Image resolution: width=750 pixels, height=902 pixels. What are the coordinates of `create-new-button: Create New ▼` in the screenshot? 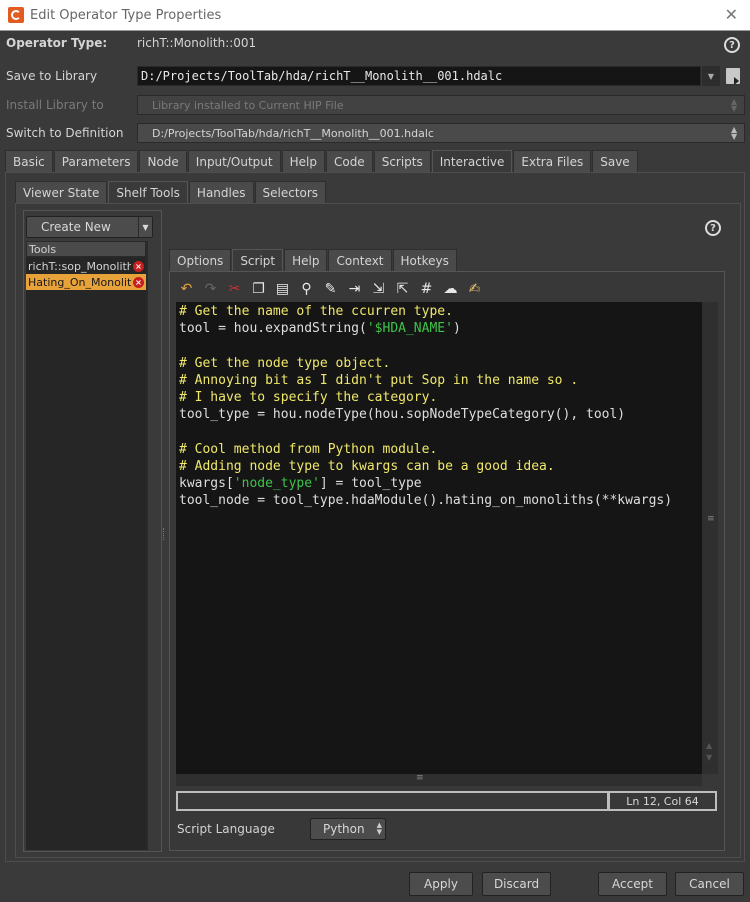 It's located at (89, 227).